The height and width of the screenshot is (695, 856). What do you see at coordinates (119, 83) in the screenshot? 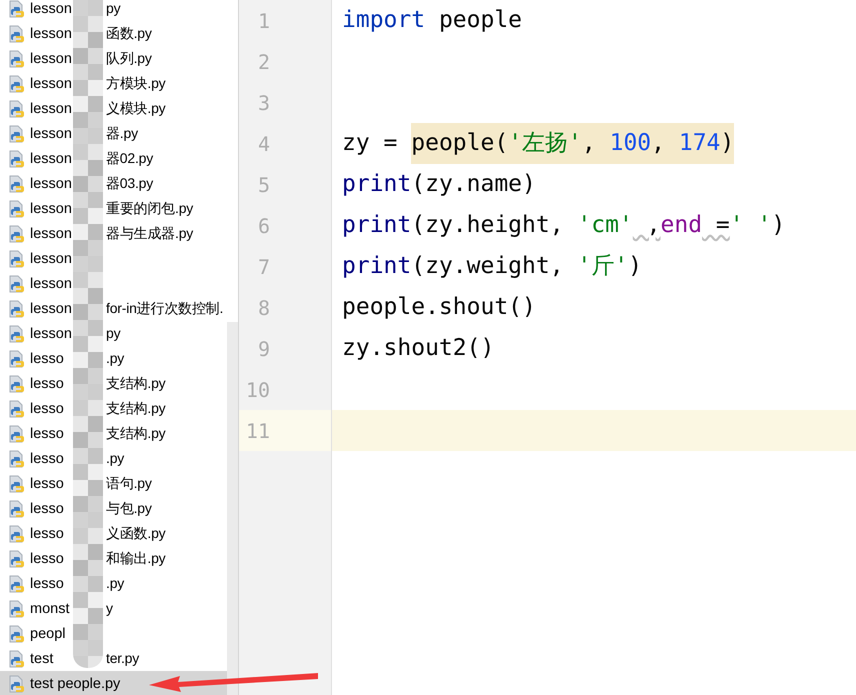
I see `file-item: lesson 方模块.py` at bounding box center [119, 83].